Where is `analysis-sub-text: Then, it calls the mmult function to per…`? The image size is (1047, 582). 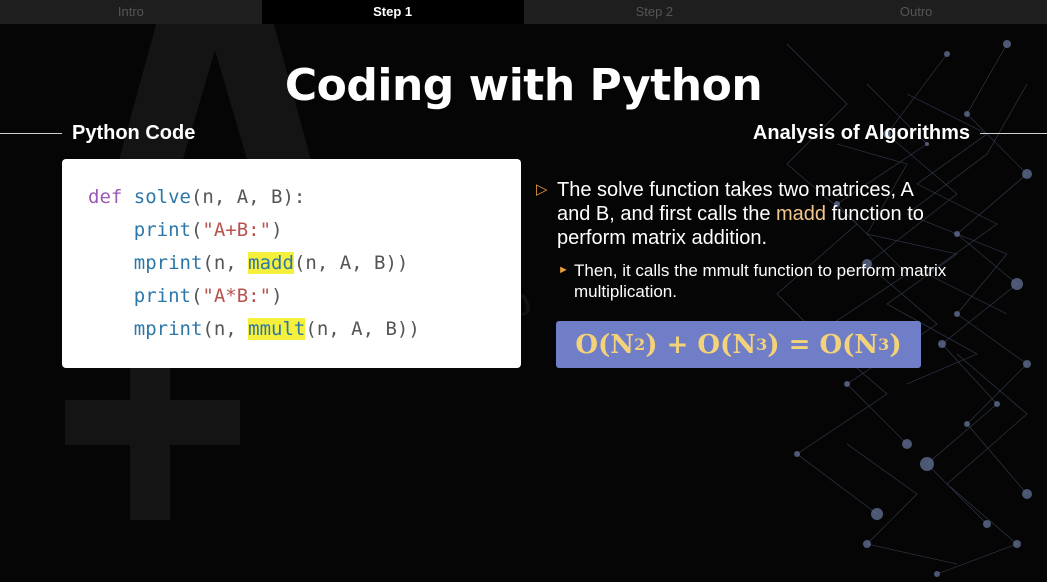 analysis-sub-text: Then, it calls the mmult function to per… is located at coordinates (760, 281).